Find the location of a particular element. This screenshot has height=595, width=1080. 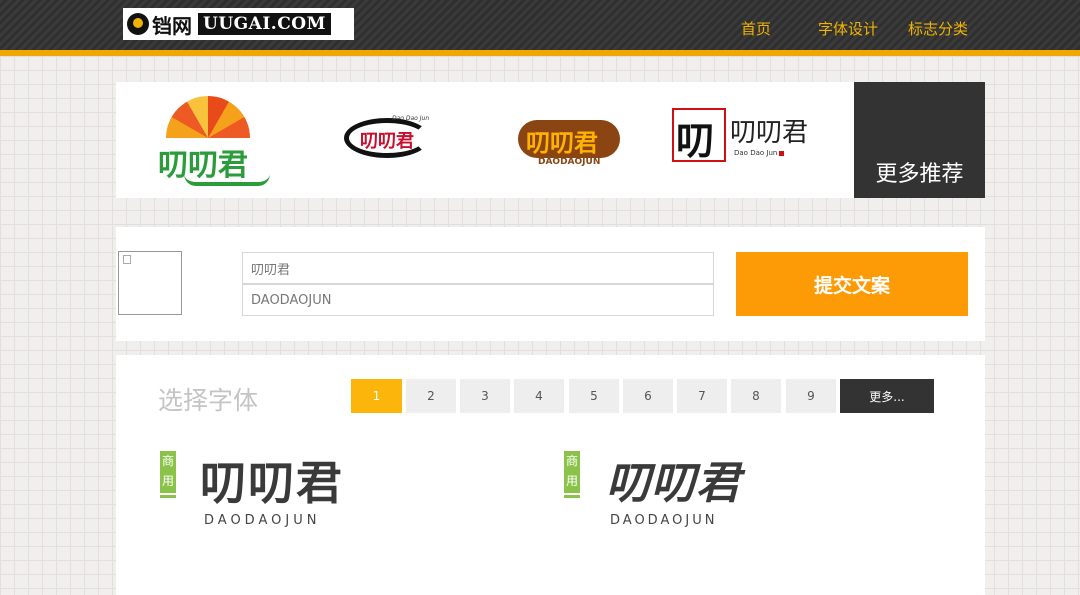

page-button-8: 8 is located at coordinates (756, 396).